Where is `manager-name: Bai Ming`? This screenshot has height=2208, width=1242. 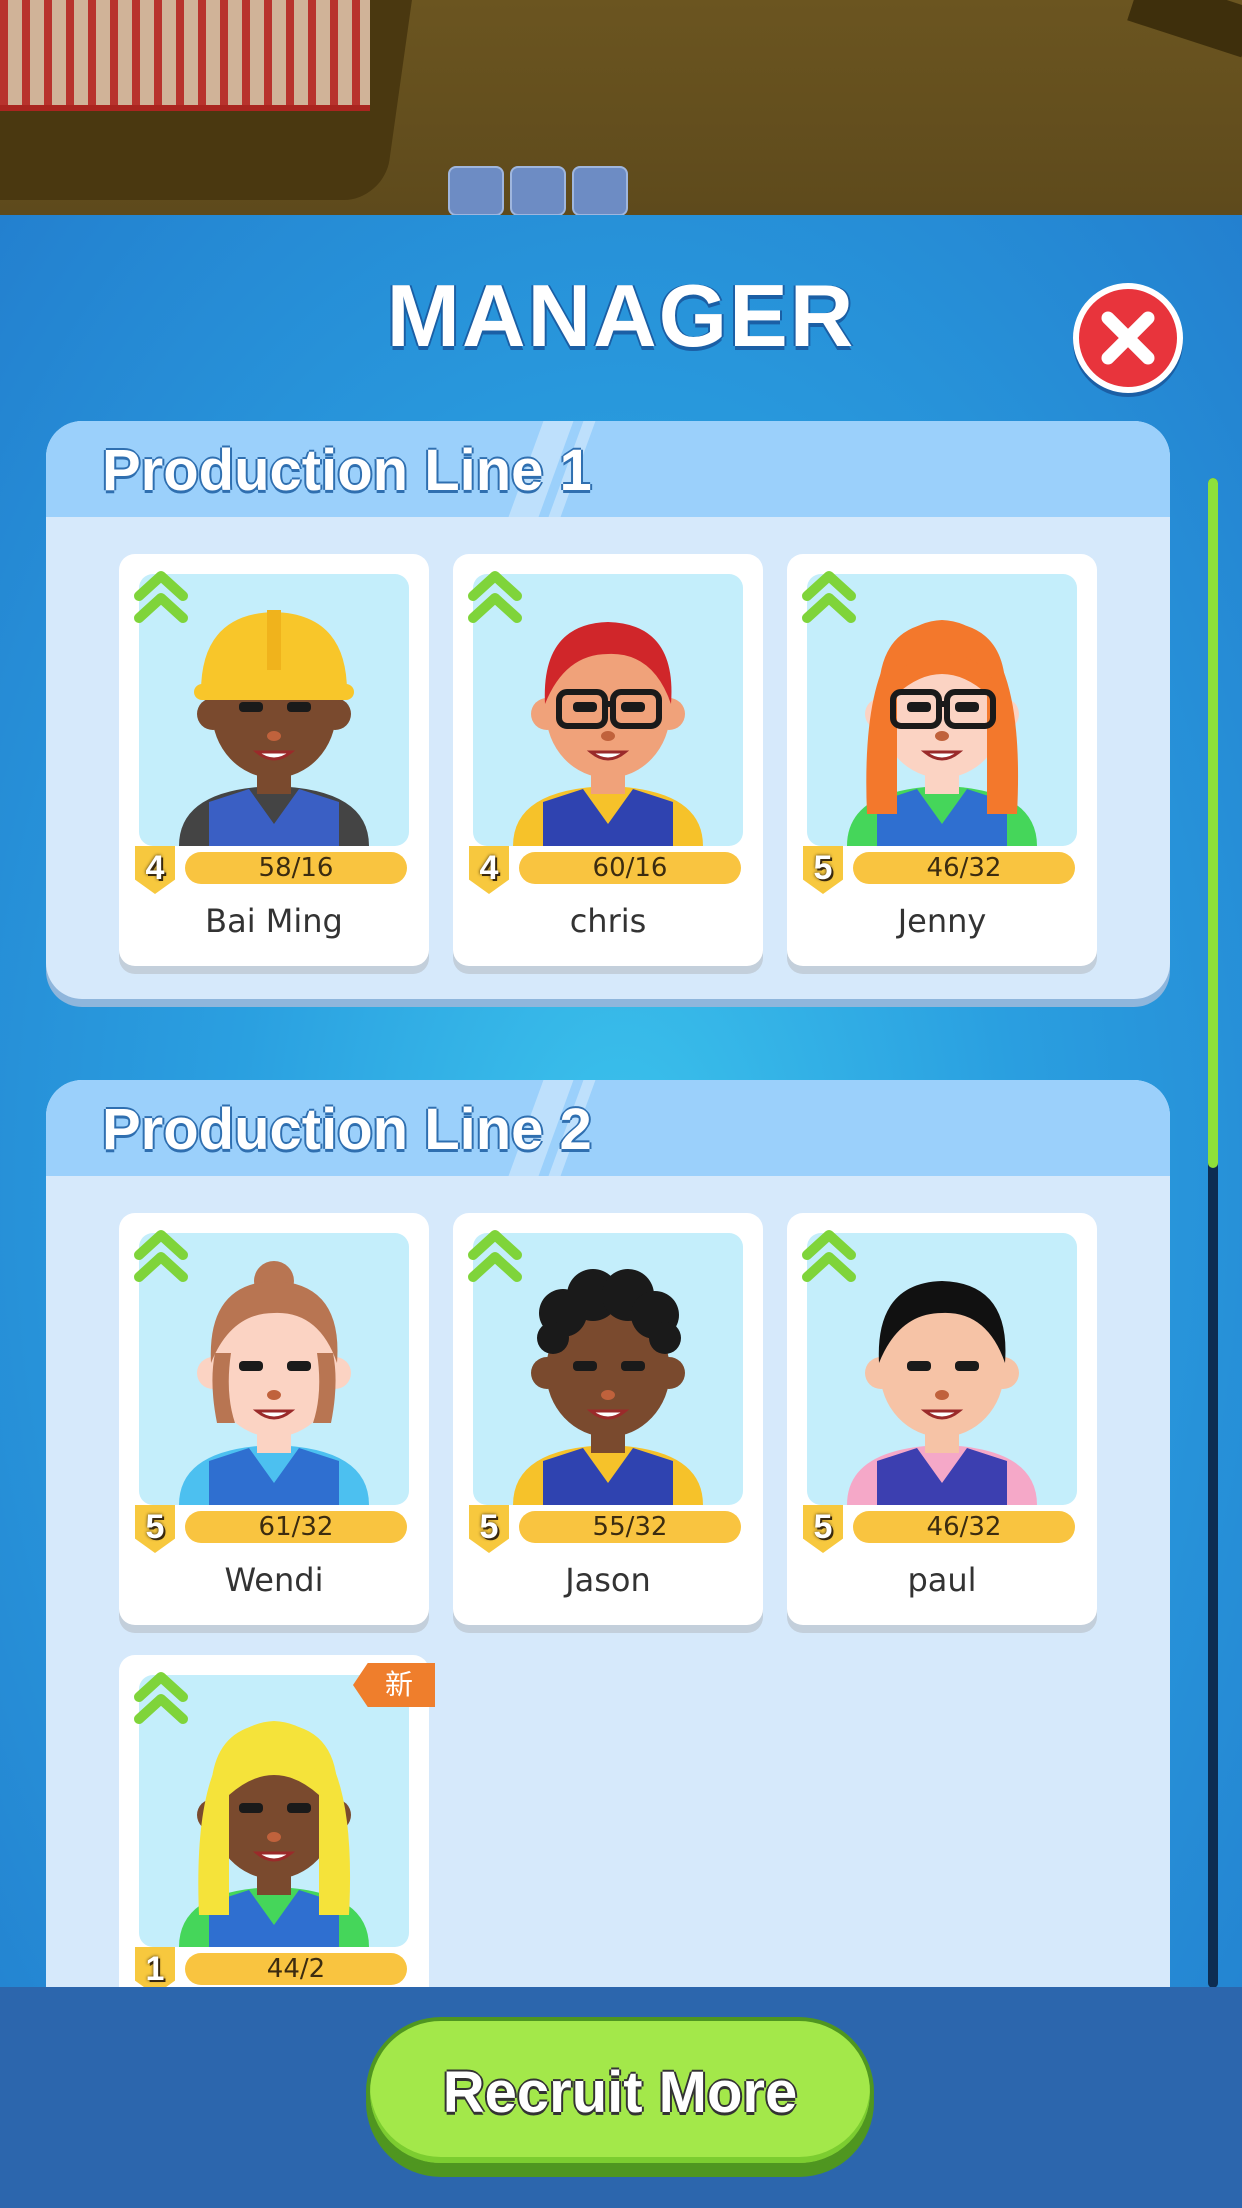
manager-name: Bai Ming is located at coordinates (274, 921).